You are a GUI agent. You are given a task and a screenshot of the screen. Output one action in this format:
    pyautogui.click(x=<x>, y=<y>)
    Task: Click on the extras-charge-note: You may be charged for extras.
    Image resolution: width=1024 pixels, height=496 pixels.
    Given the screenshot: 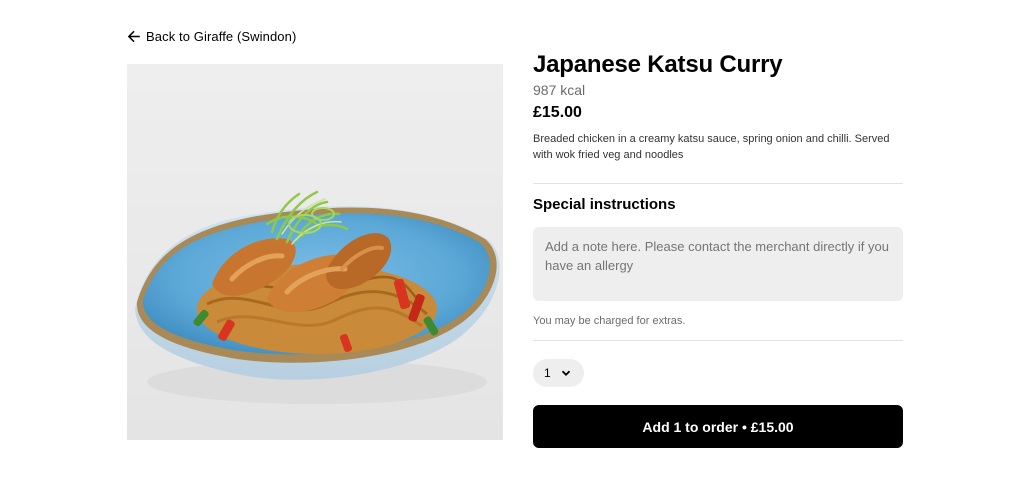 What is the action you would take?
    pyautogui.click(x=609, y=321)
    